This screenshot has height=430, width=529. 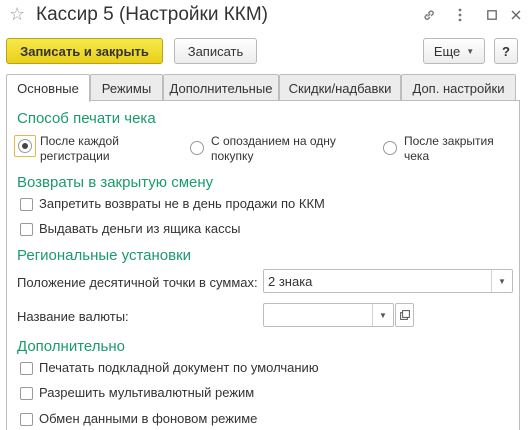 What do you see at coordinates (429, 15) in the screenshot?
I see `link-icon` at bounding box center [429, 15].